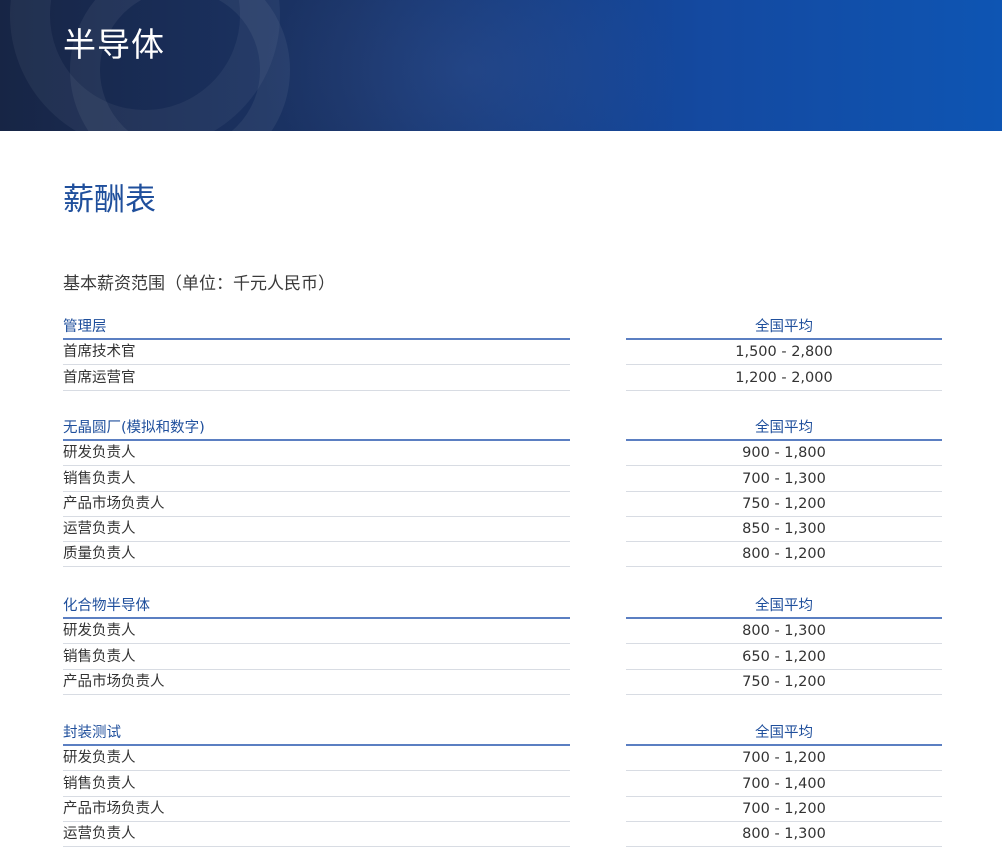  I want to click on table-row: 研发负责人 900 - 1,800, so click(502, 454).